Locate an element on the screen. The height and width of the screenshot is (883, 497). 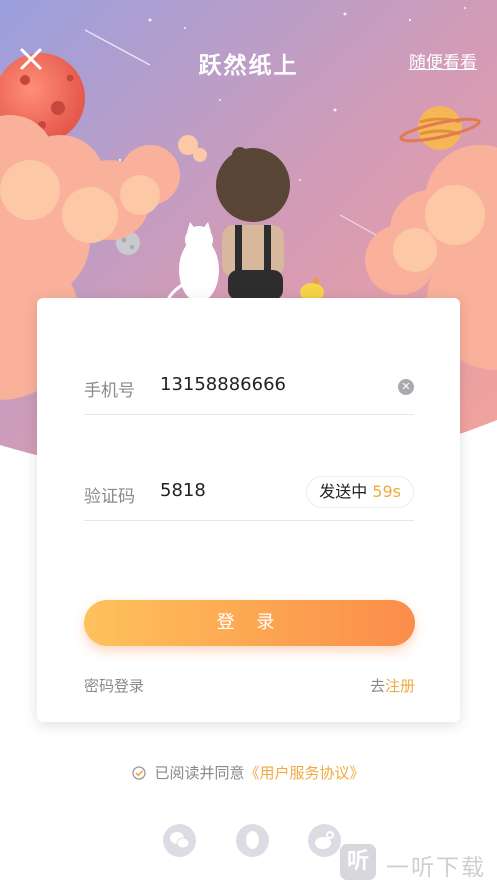
clear-icon: ✕ is located at coordinates (406, 387).